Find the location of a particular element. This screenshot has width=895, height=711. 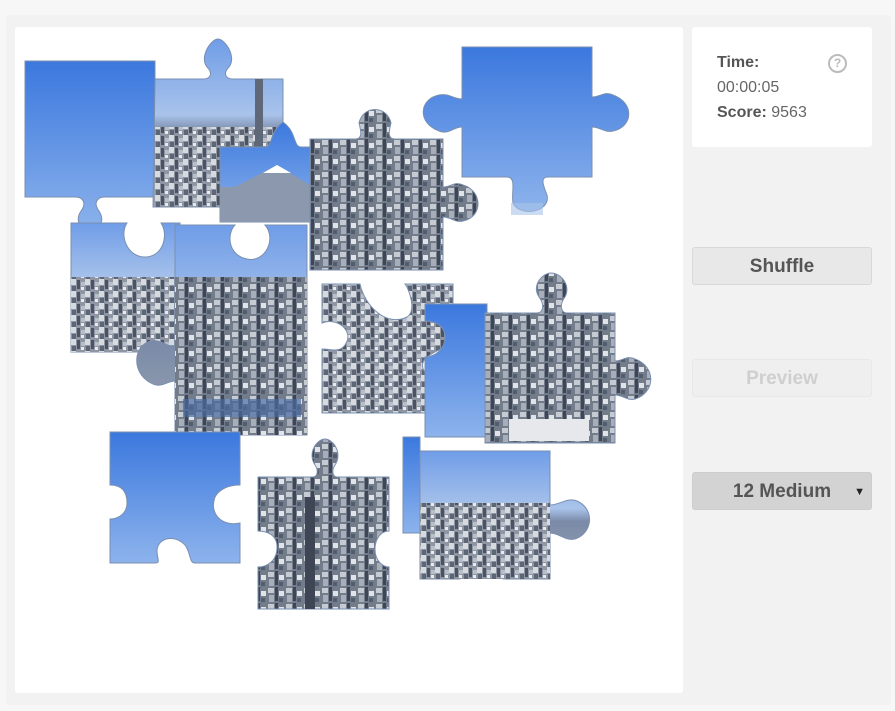

level-select: 12 Medium ▼ is located at coordinates (782, 491).